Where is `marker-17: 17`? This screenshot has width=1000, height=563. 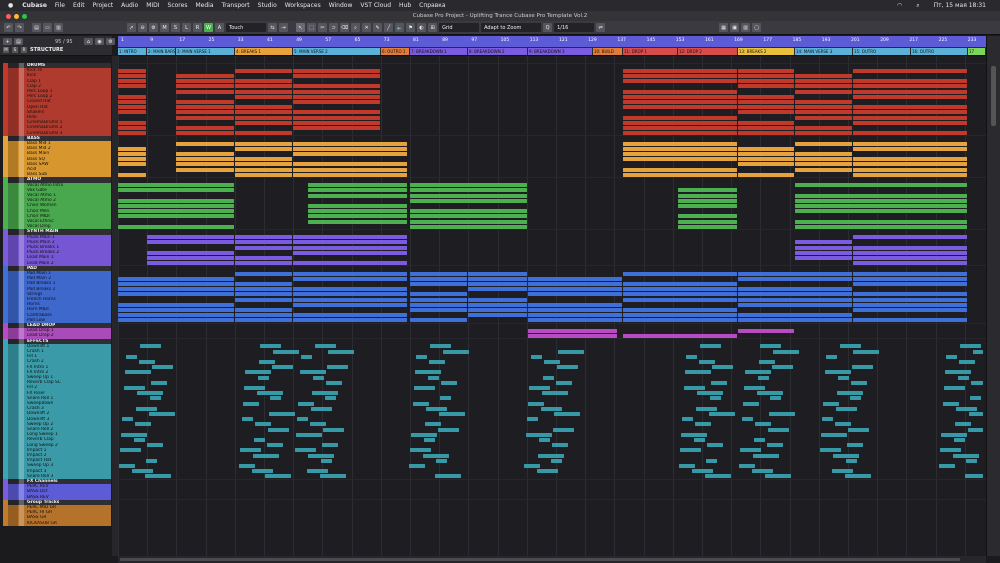
marker-17: 17 is located at coordinates (976, 51).